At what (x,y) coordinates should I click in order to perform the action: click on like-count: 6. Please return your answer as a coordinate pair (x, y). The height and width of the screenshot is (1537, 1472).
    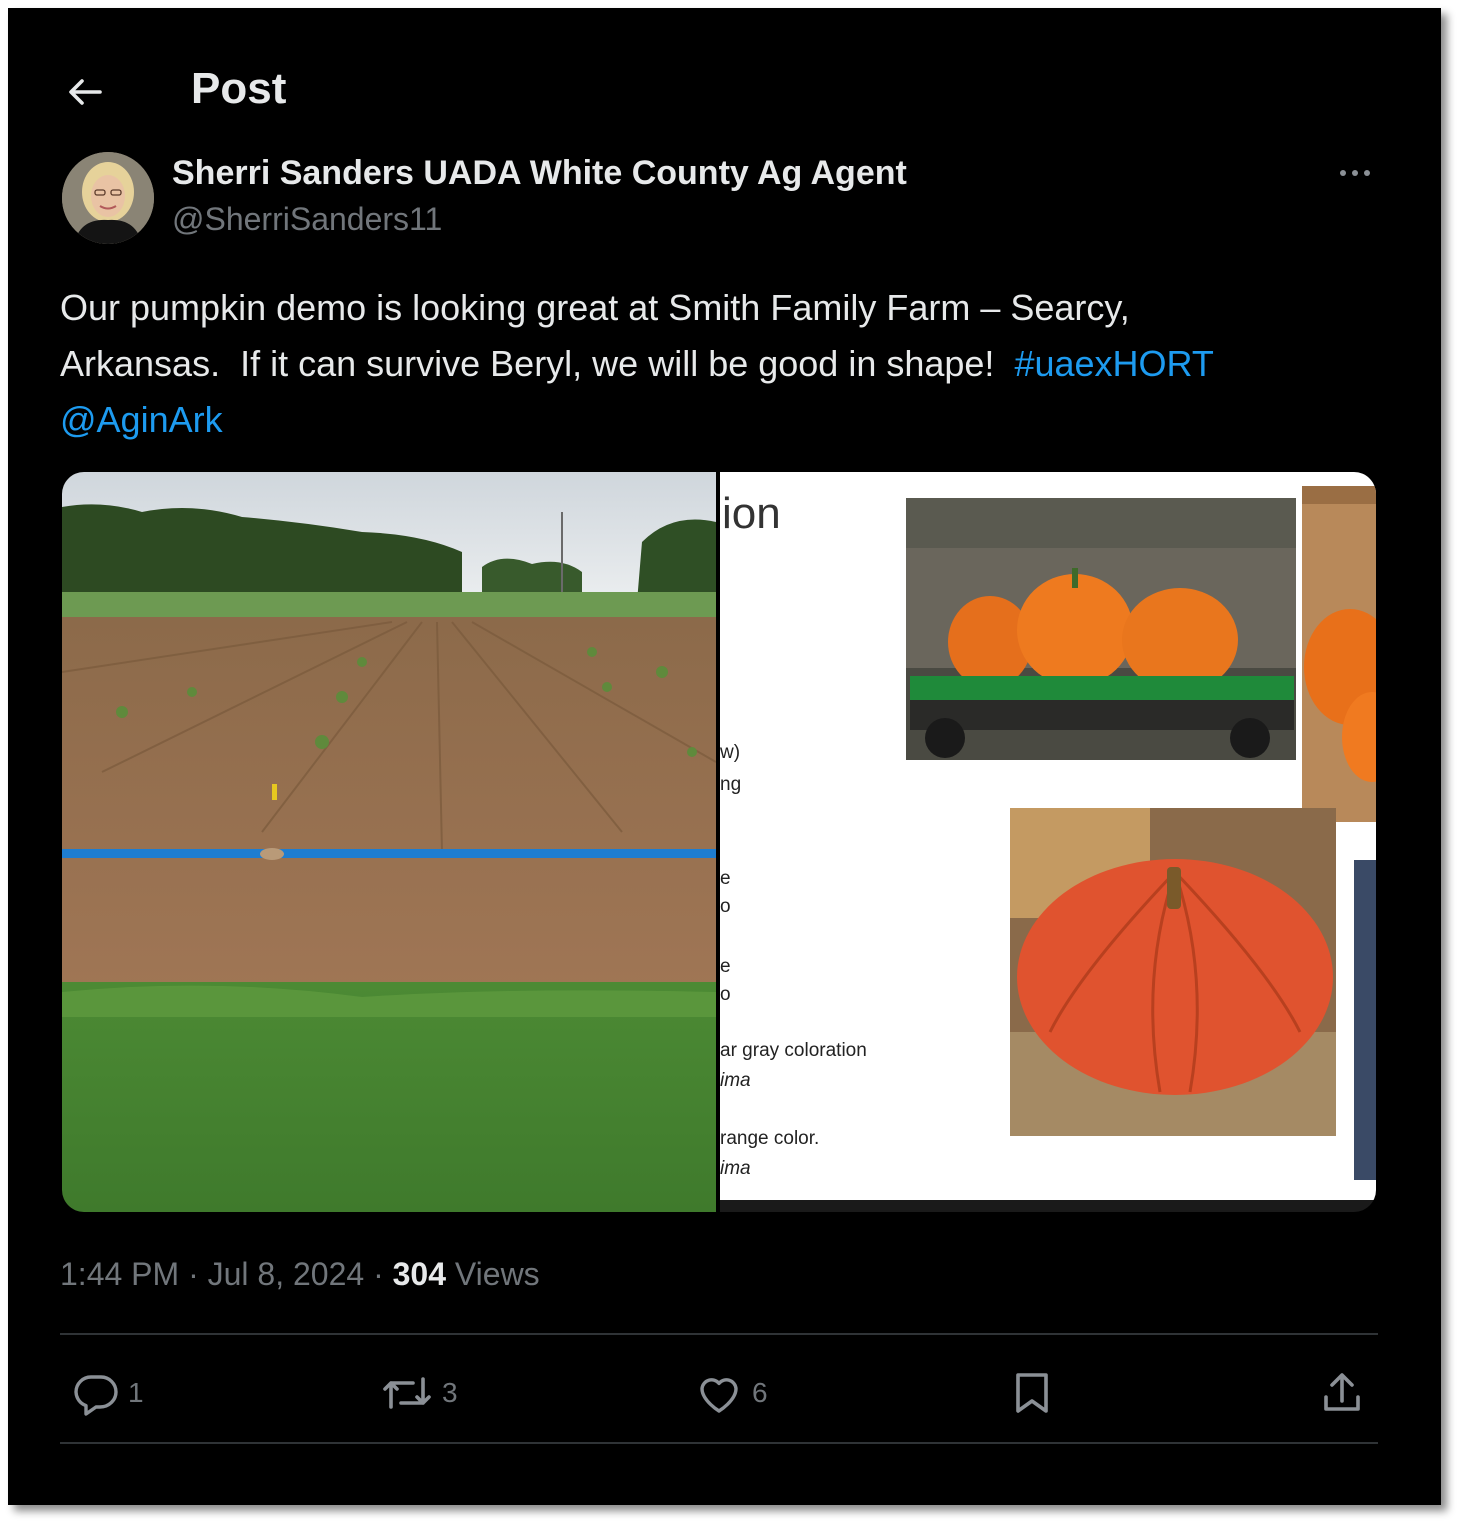
    Looking at the image, I should click on (760, 1392).